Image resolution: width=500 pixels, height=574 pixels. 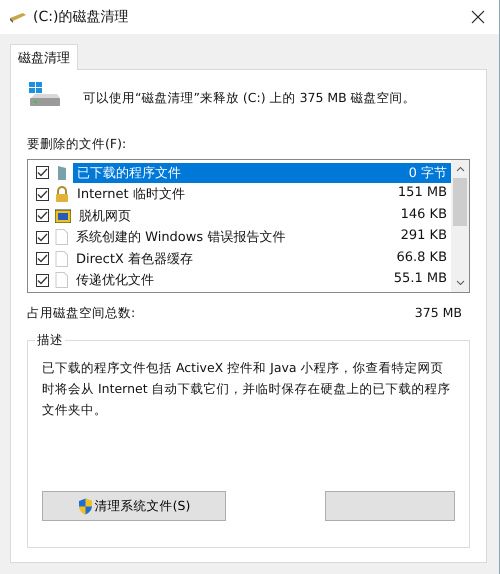 I want to click on lock-icon, so click(x=62, y=194).